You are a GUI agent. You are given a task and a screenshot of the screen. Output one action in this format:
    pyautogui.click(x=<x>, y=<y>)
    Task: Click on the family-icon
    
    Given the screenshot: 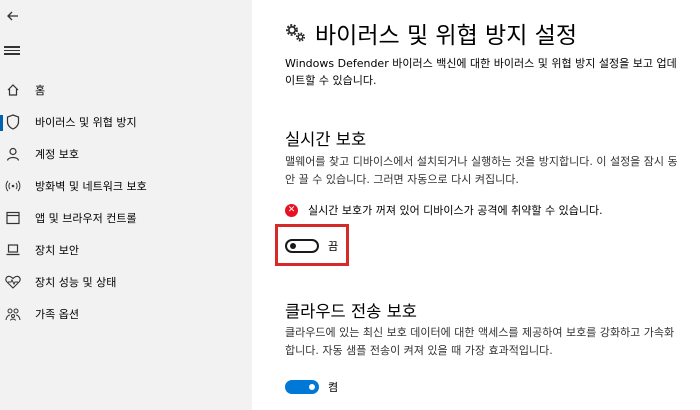 What is the action you would take?
    pyautogui.click(x=13, y=314)
    